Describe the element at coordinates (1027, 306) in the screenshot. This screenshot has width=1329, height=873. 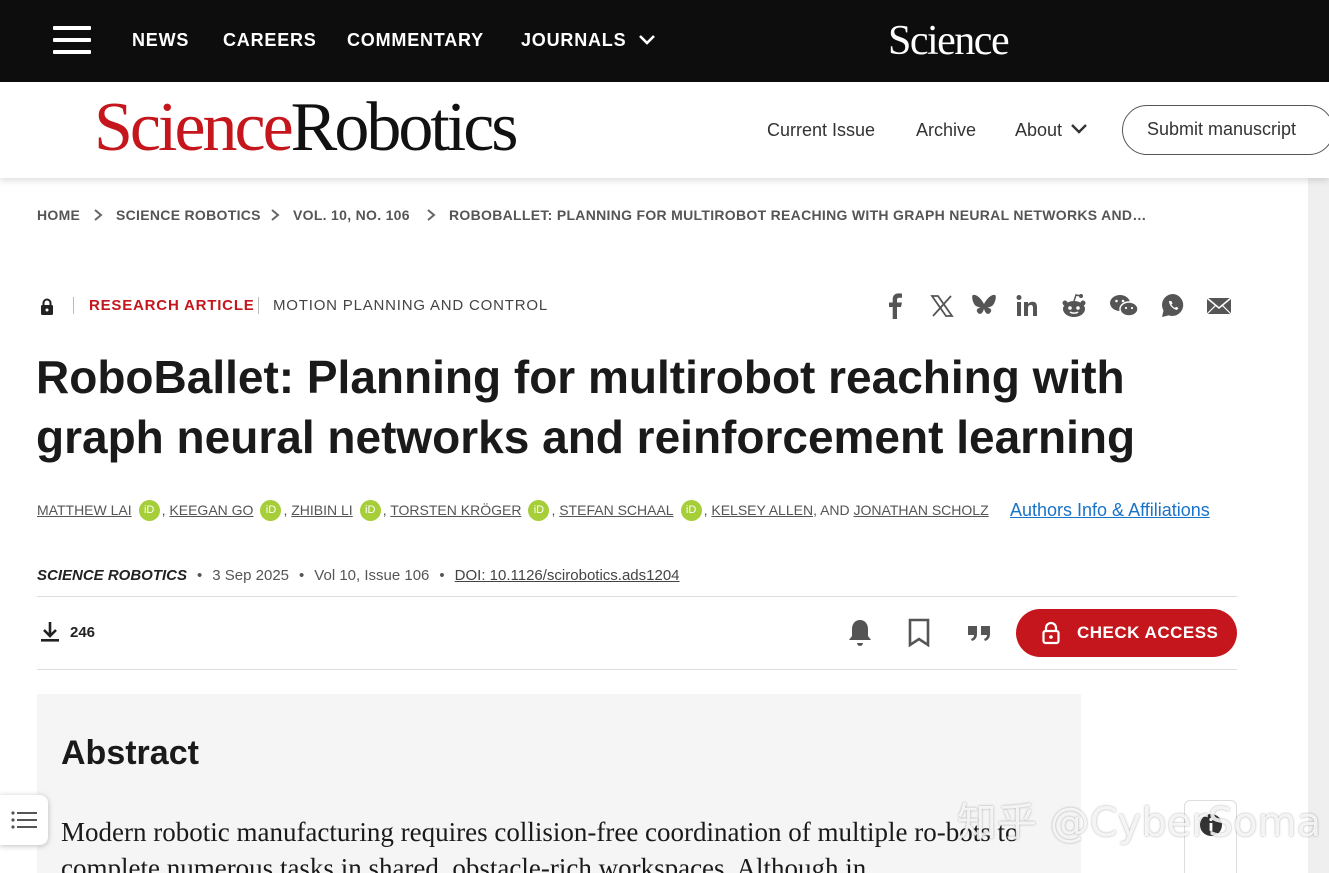
I see `linkedin-icon` at that location.